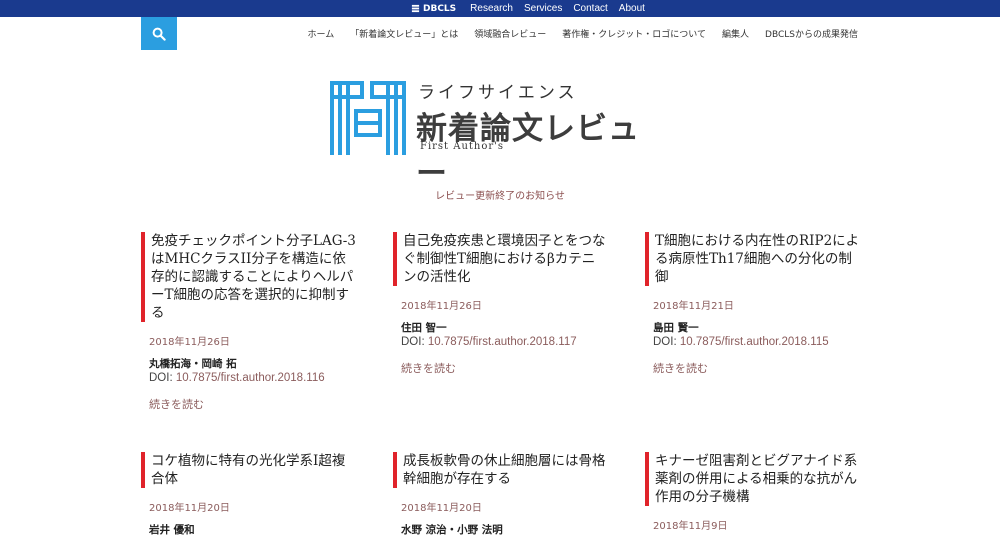 Image resolution: width=1000 pixels, height=539 pixels. Describe the element at coordinates (491, 8) in the screenshot. I see `topbar-link-research: Research` at that location.